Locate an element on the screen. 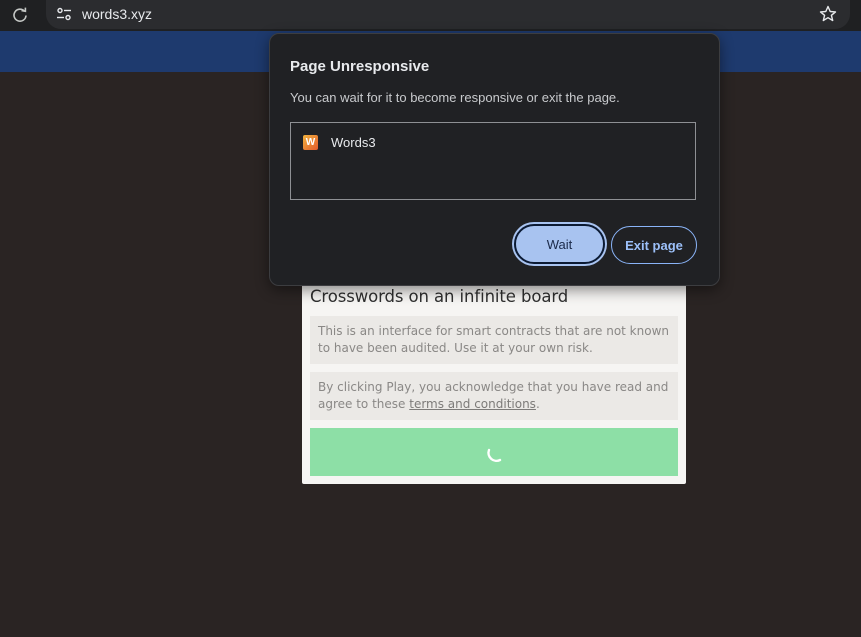 The width and height of the screenshot is (861, 637). site-info-icon is located at coordinates (64, 14).